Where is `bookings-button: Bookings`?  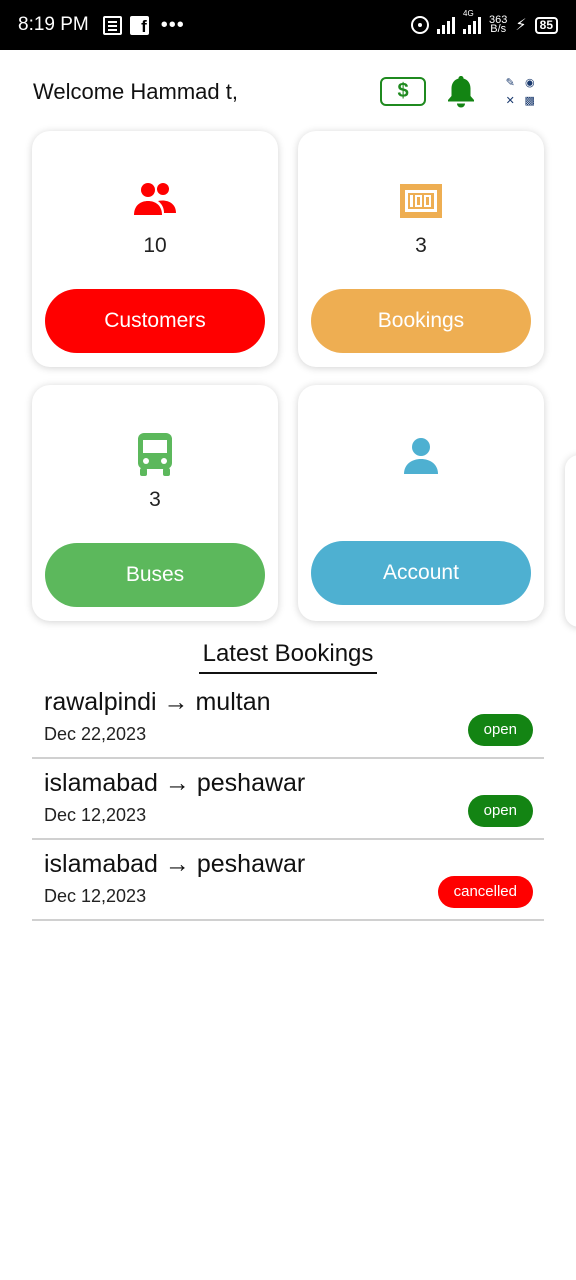 bookings-button: Bookings is located at coordinates (421, 321).